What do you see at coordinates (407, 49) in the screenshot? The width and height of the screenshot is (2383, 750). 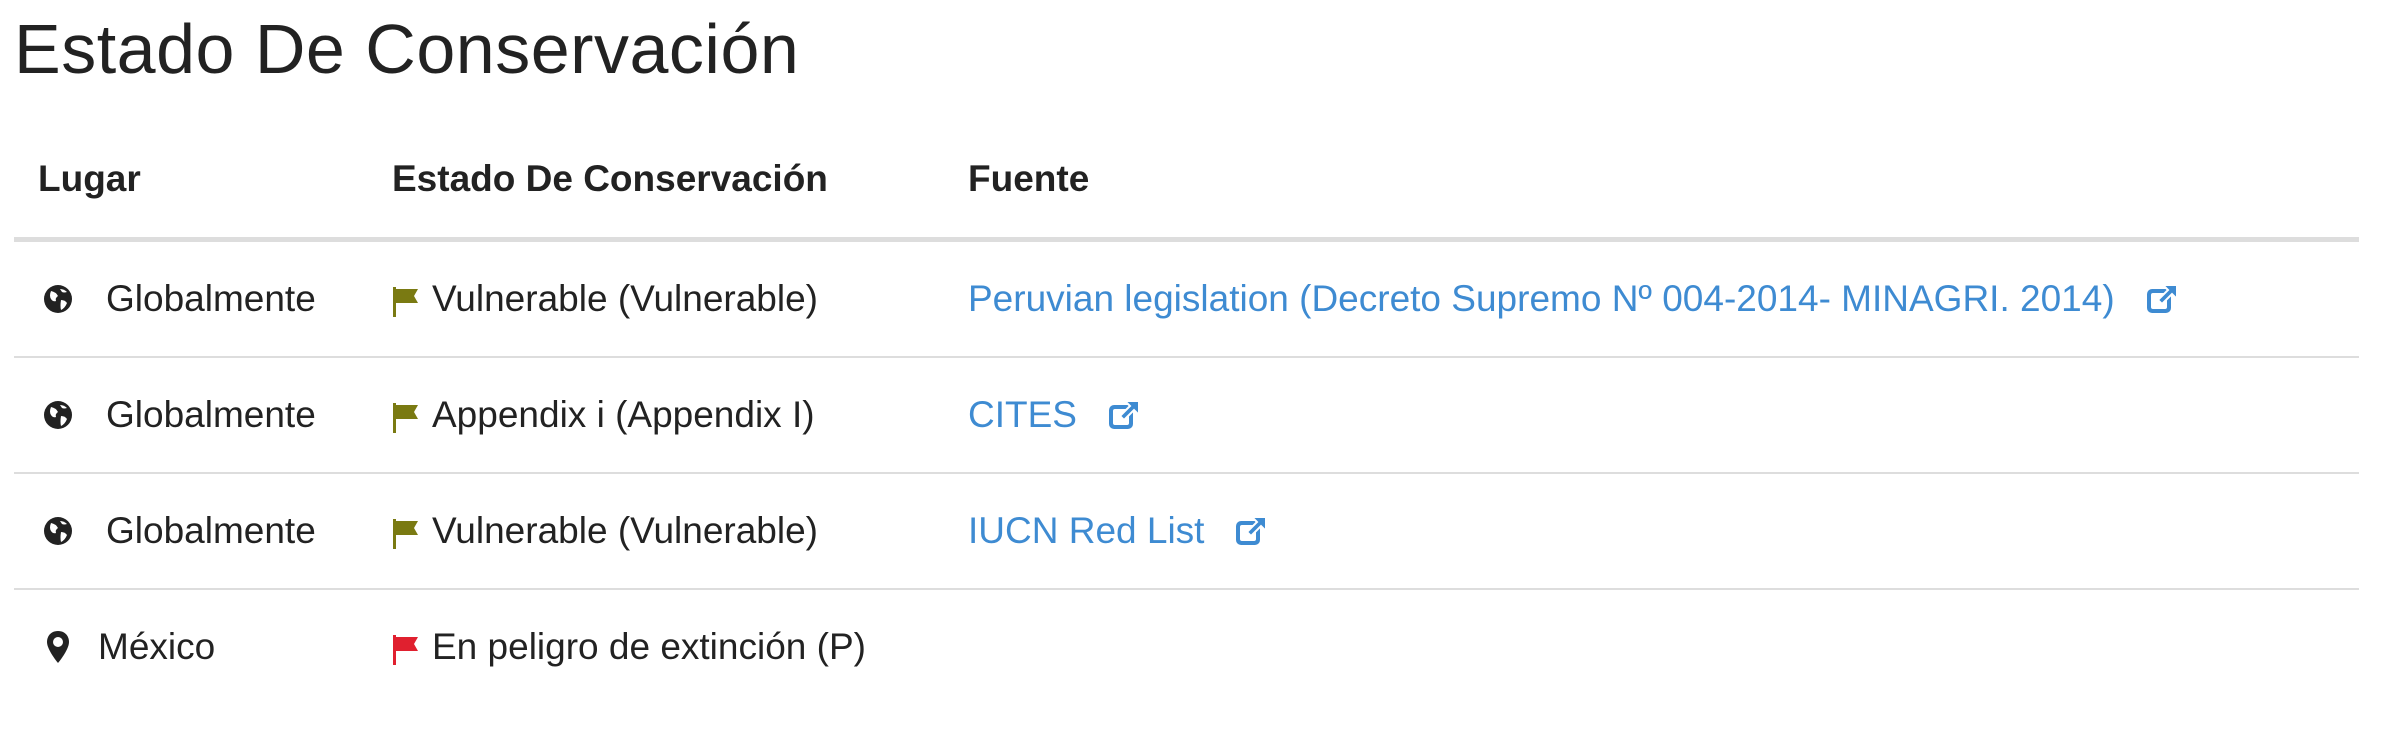 I see `page-title: Estado De Conservación` at bounding box center [407, 49].